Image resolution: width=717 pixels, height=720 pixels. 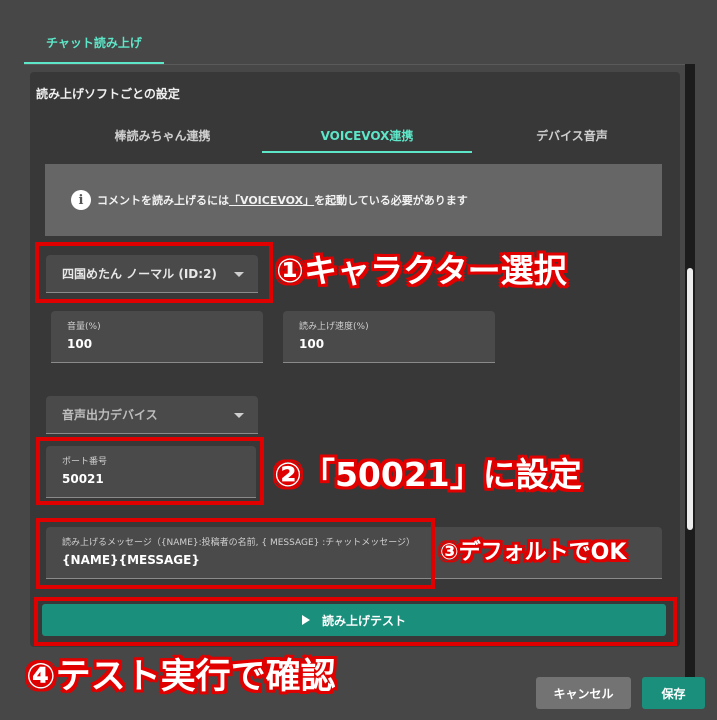 I want to click on chevron-down-icon, so click(x=239, y=415).